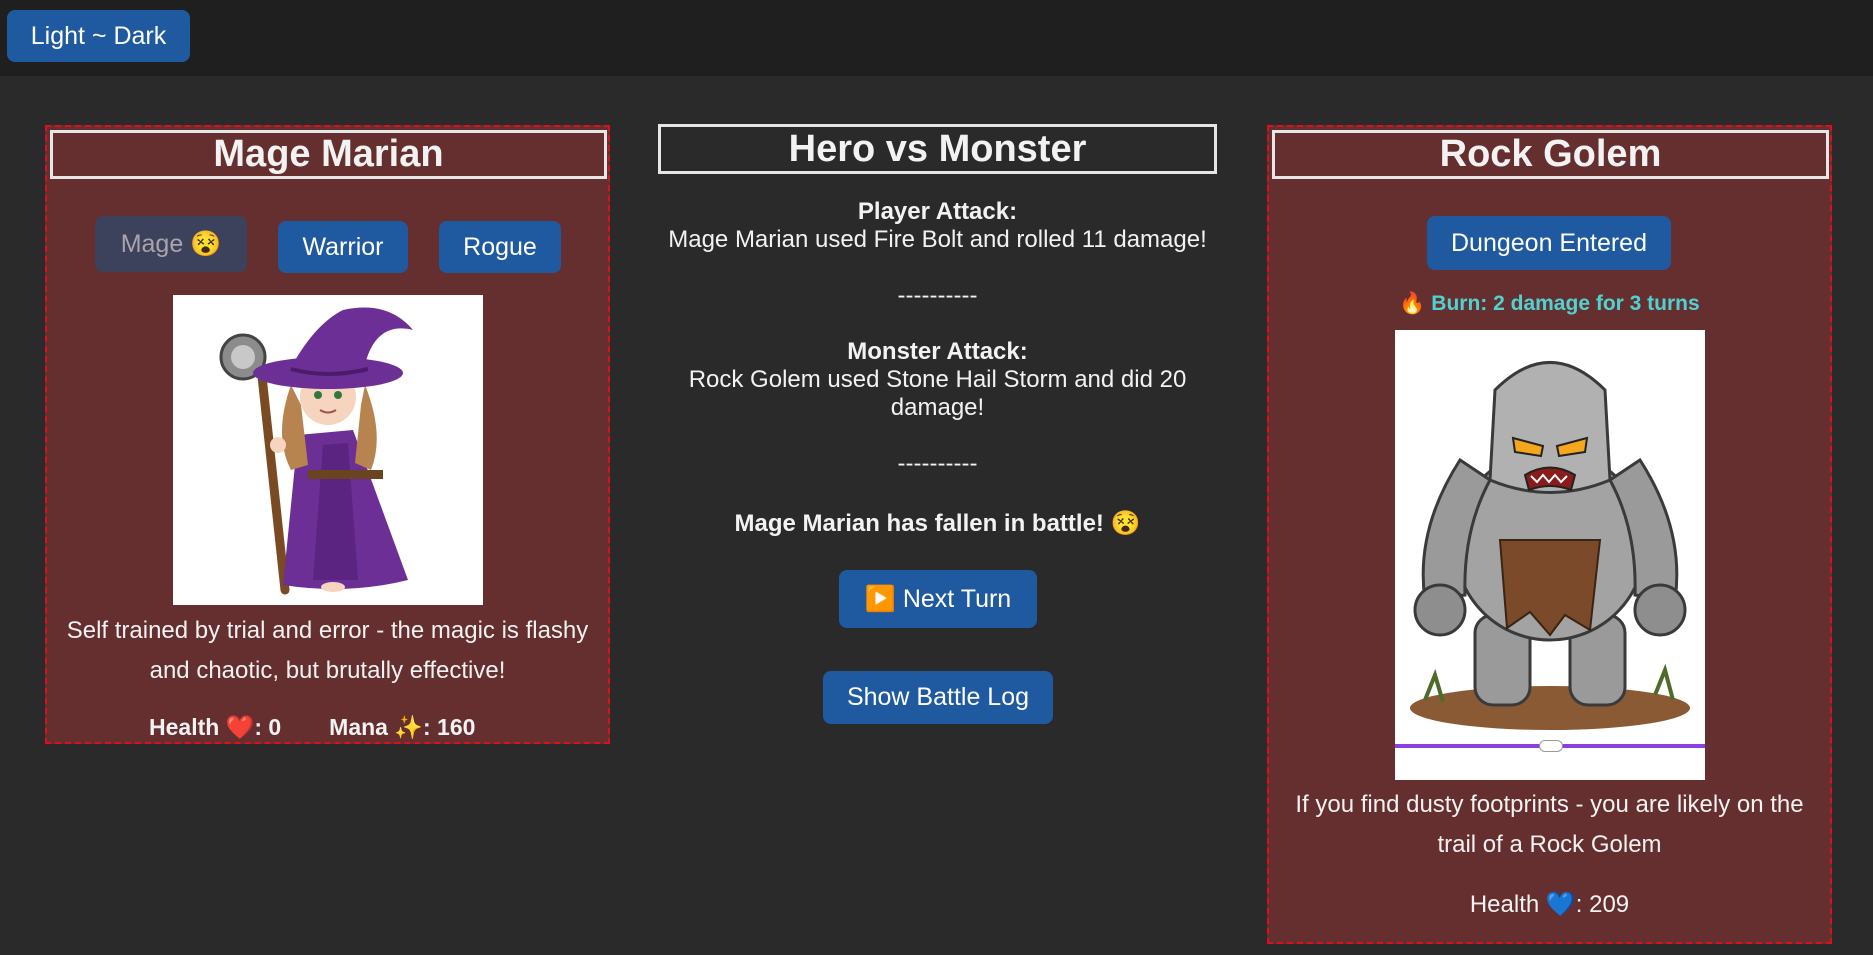  Describe the element at coordinates (1550, 154) in the screenshot. I see `monster-name-title: Rock Golem` at that location.